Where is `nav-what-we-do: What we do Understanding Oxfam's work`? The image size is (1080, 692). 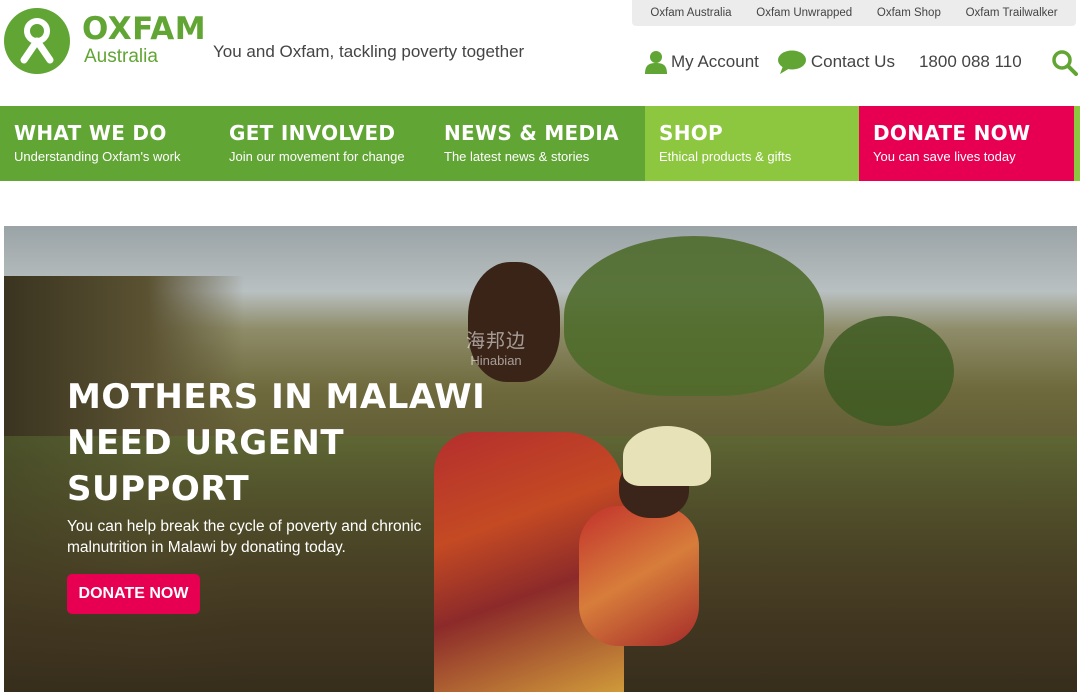 nav-what-we-do: What we do Understanding Oxfam's work is located at coordinates (107, 143).